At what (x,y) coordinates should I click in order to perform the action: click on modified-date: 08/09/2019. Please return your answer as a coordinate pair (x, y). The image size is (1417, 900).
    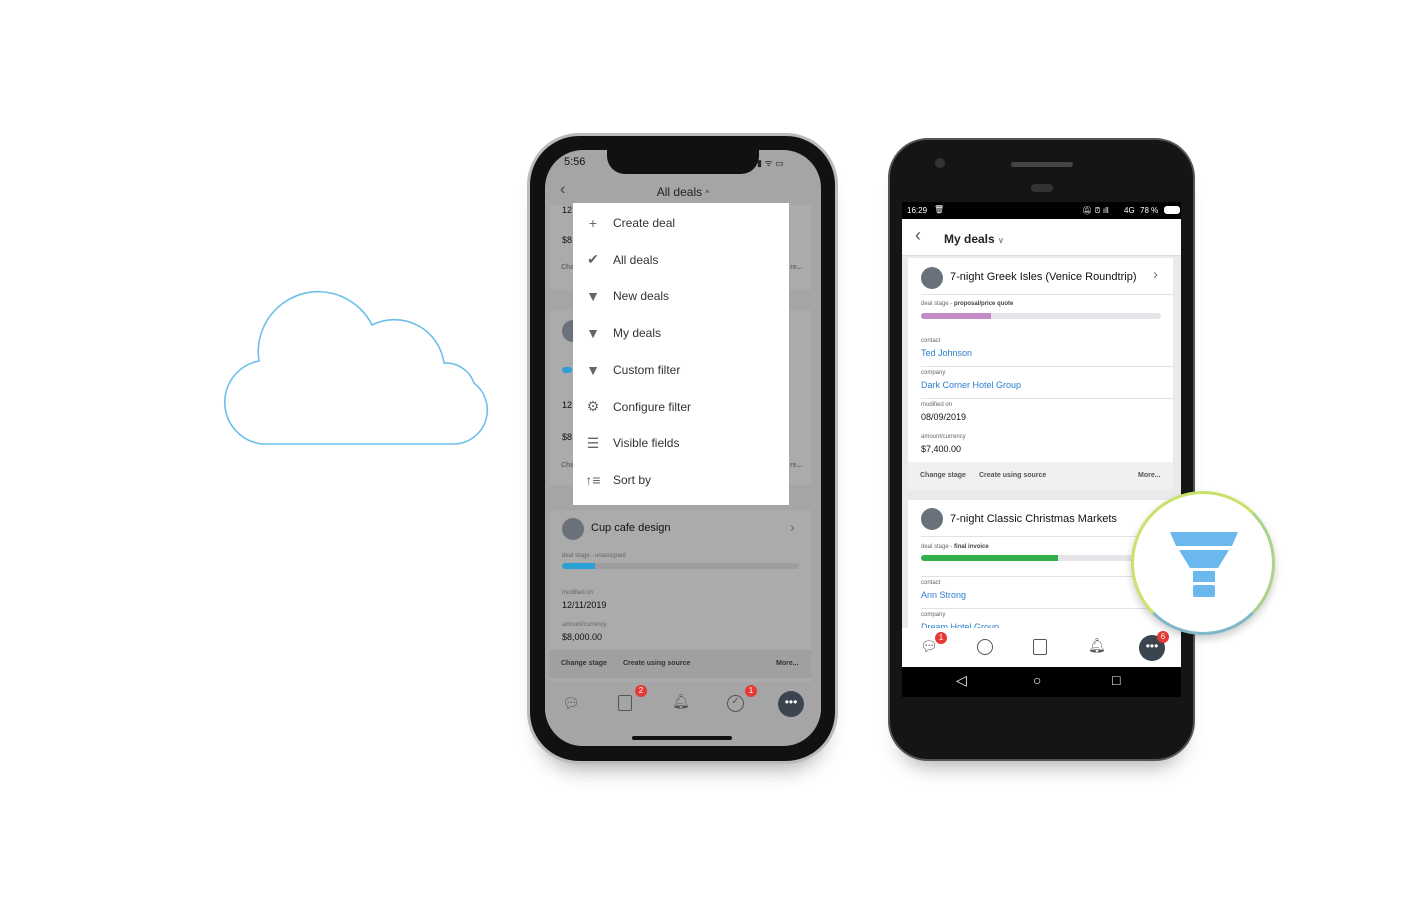
    Looking at the image, I should click on (944, 417).